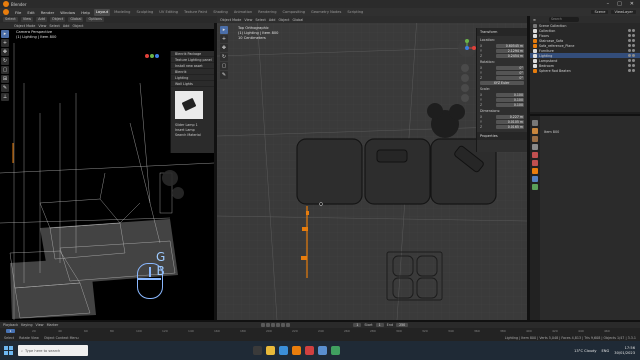 This screenshot has height=360, width=640. What do you see at coordinates (5, 97) in the screenshot?
I see `measure-tool-icon: ⟂` at bounding box center [5, 97].